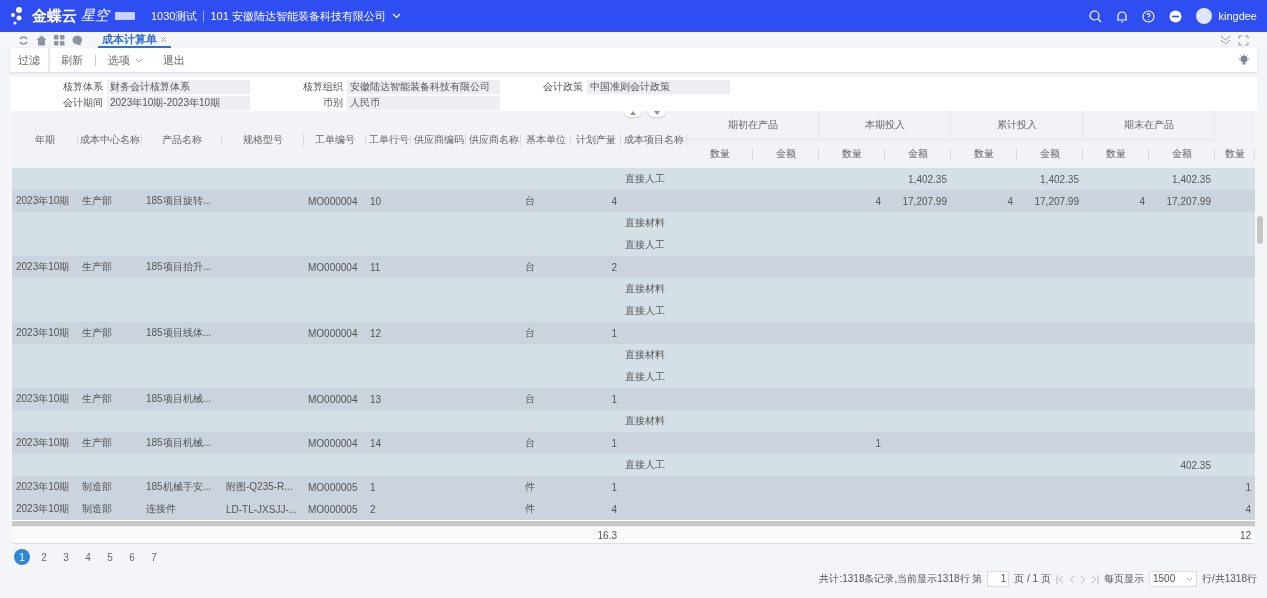 This screenshot has height=598, width=1267. Describe the element at coordinates (596, 139) in the screenshot. I see `column-header: 计划产量` at that location.